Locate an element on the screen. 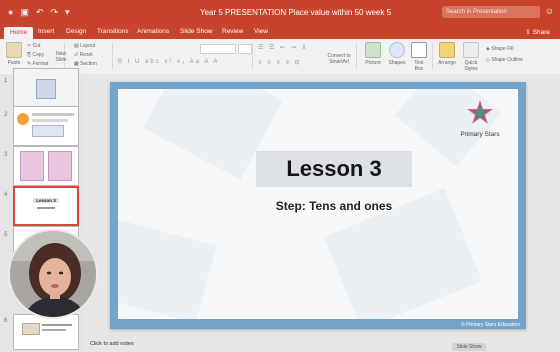 The height and width of the screenshot is (352, 560). close-window-icon: ● is located at coordinates (10, 12).